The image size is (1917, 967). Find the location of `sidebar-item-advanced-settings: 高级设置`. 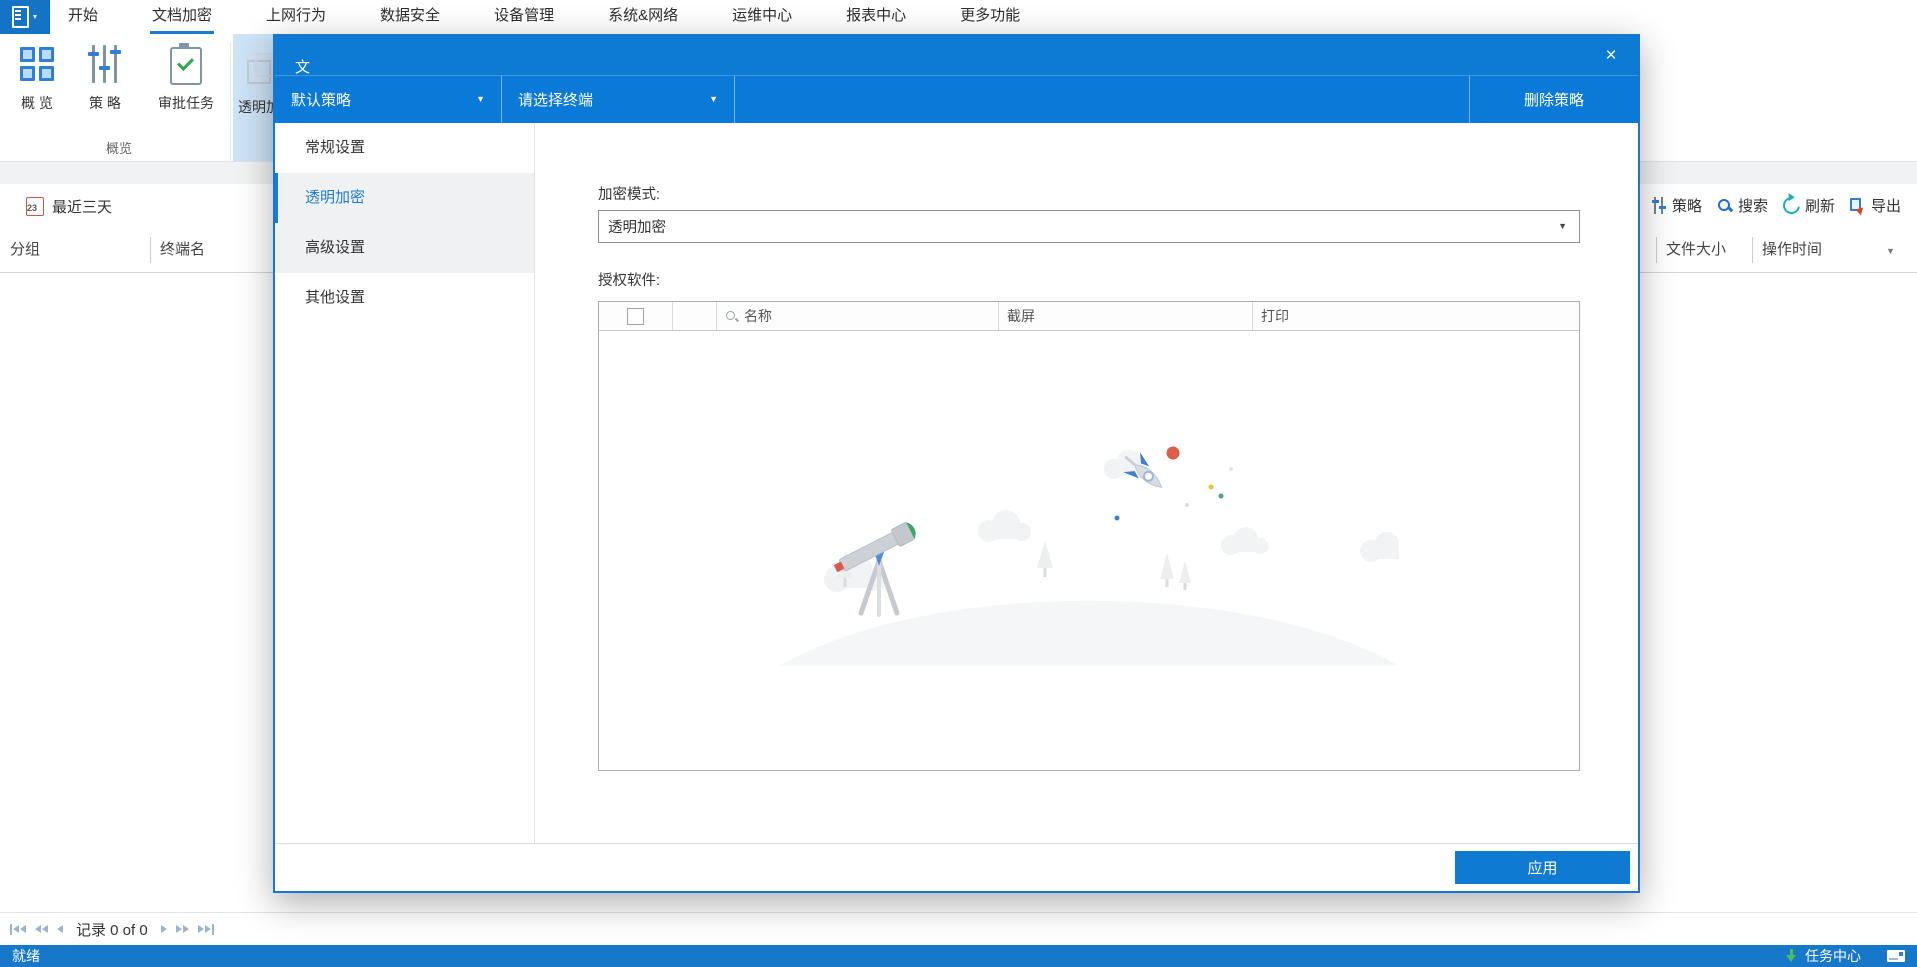

sidebar-item-advanced-settings: 高级设置 is located at coordinates (404, 248).